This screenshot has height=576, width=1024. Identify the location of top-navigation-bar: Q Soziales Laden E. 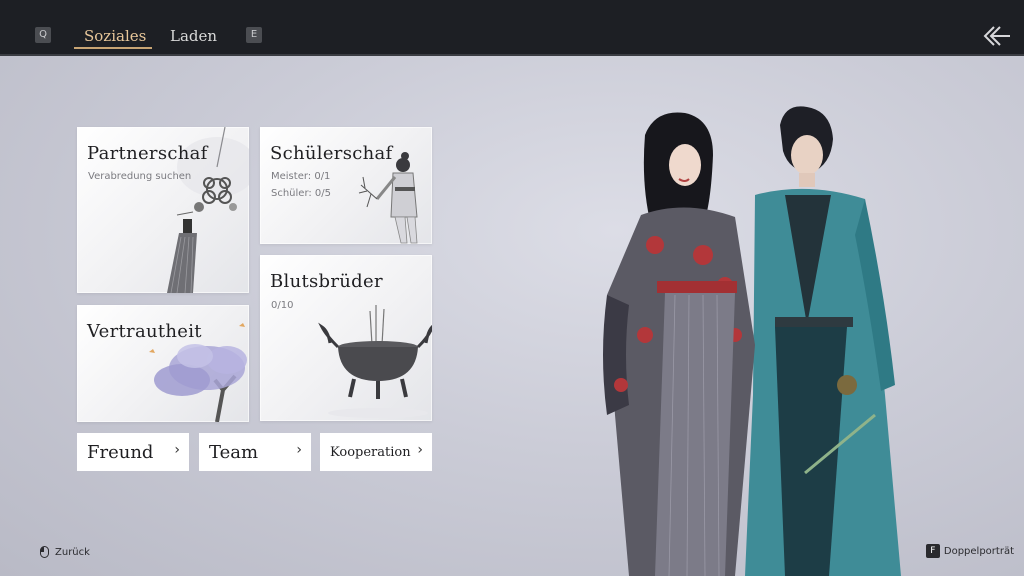
(512, 28).